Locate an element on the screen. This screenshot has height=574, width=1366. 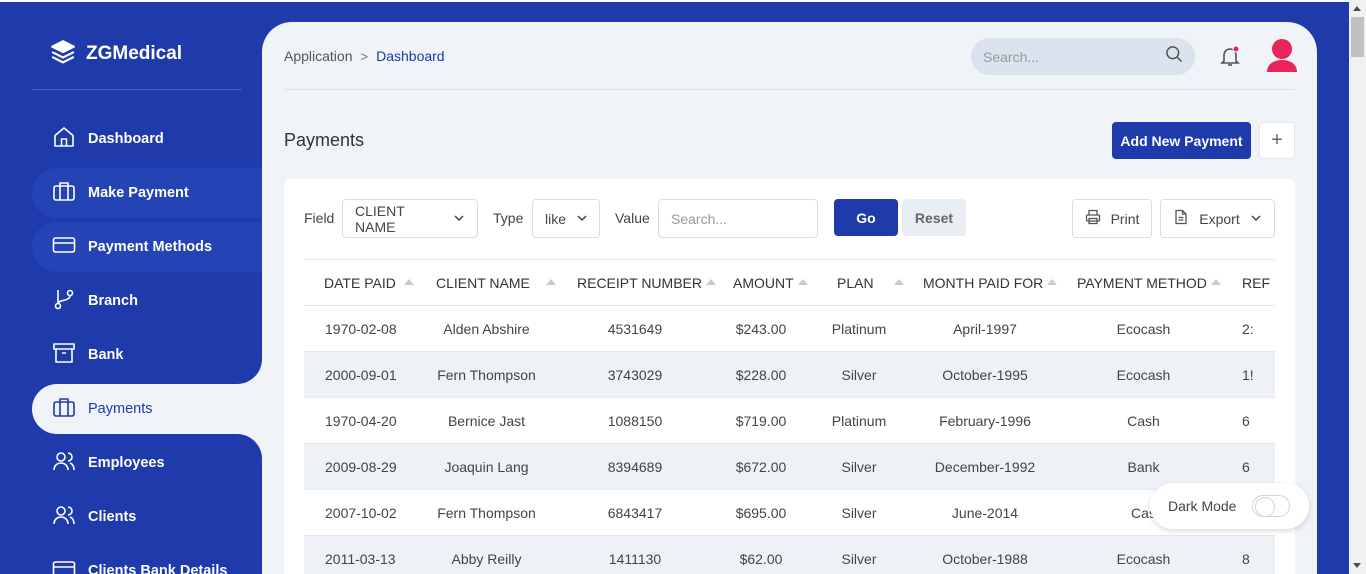
printer-icon is located at coordinates (1093, 218).